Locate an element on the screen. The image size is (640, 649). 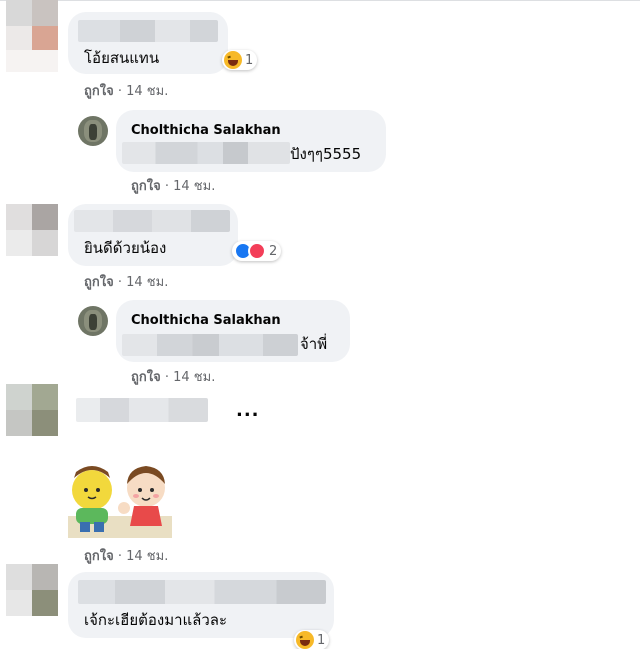
reaction-count: 2 is located at coordinates (273, 251).